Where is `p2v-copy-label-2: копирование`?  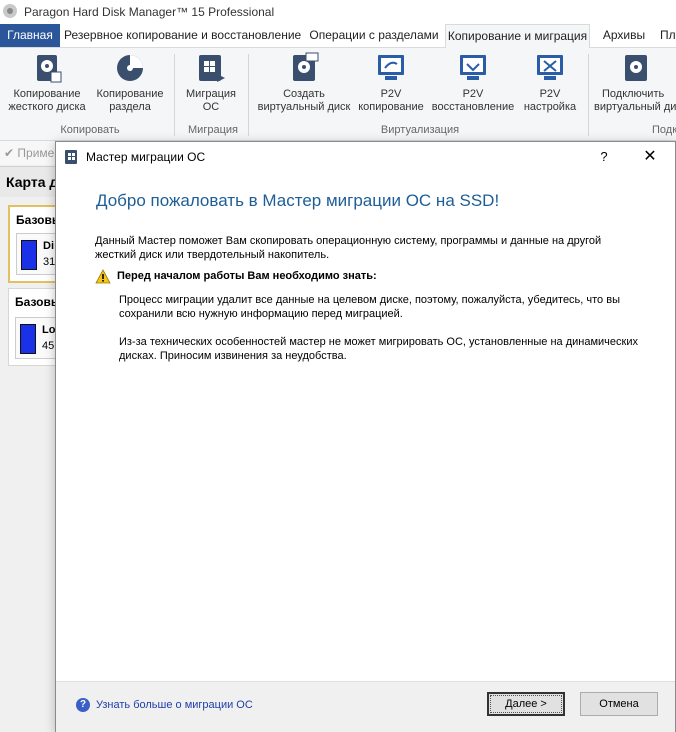 p2v-copy-label-2: копирование is located at coordinates (391, 107).